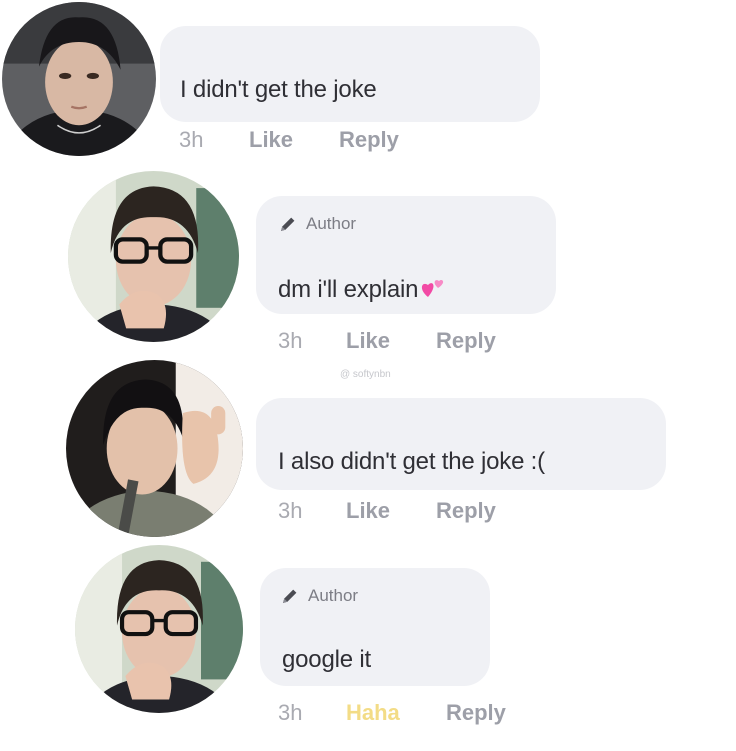 The width and height of the screenshot is (736, 751). What do you see at coordinates (375, 627) in the screenshot?
I see `comment-bubble: Author google it` at bounding box center [375, 627].